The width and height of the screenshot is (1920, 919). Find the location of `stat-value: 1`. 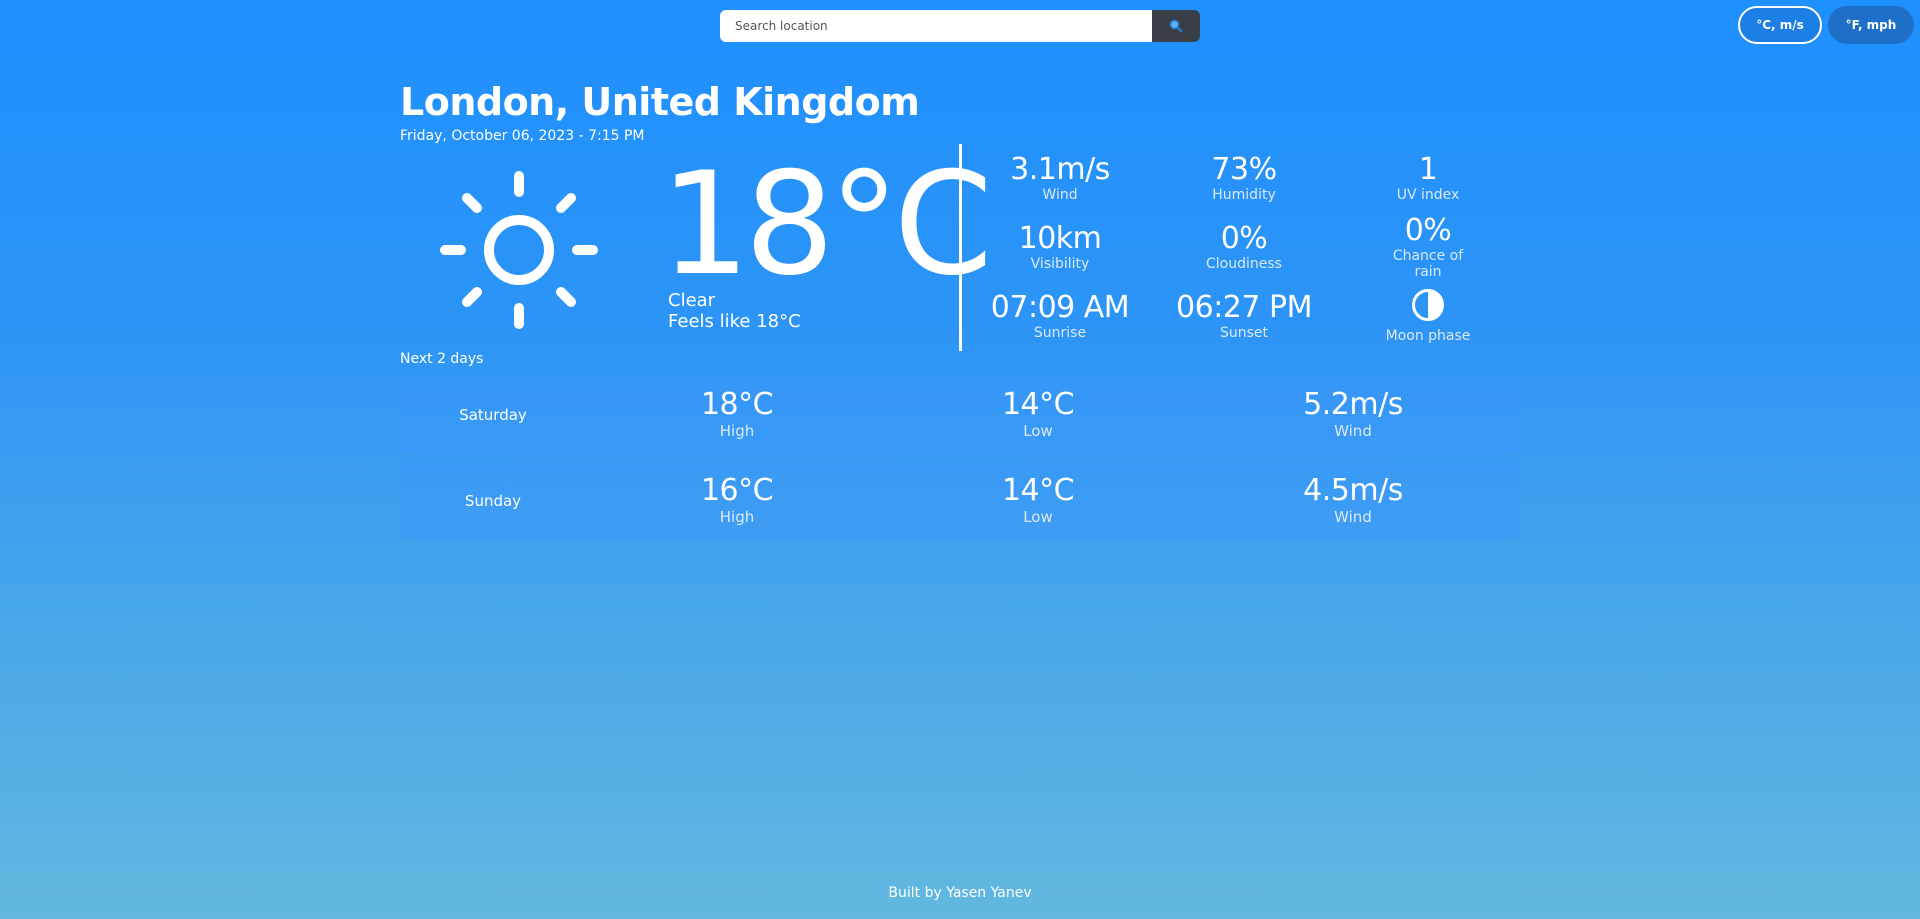

stat-value: 1 is located at coordinates (1428, 169).